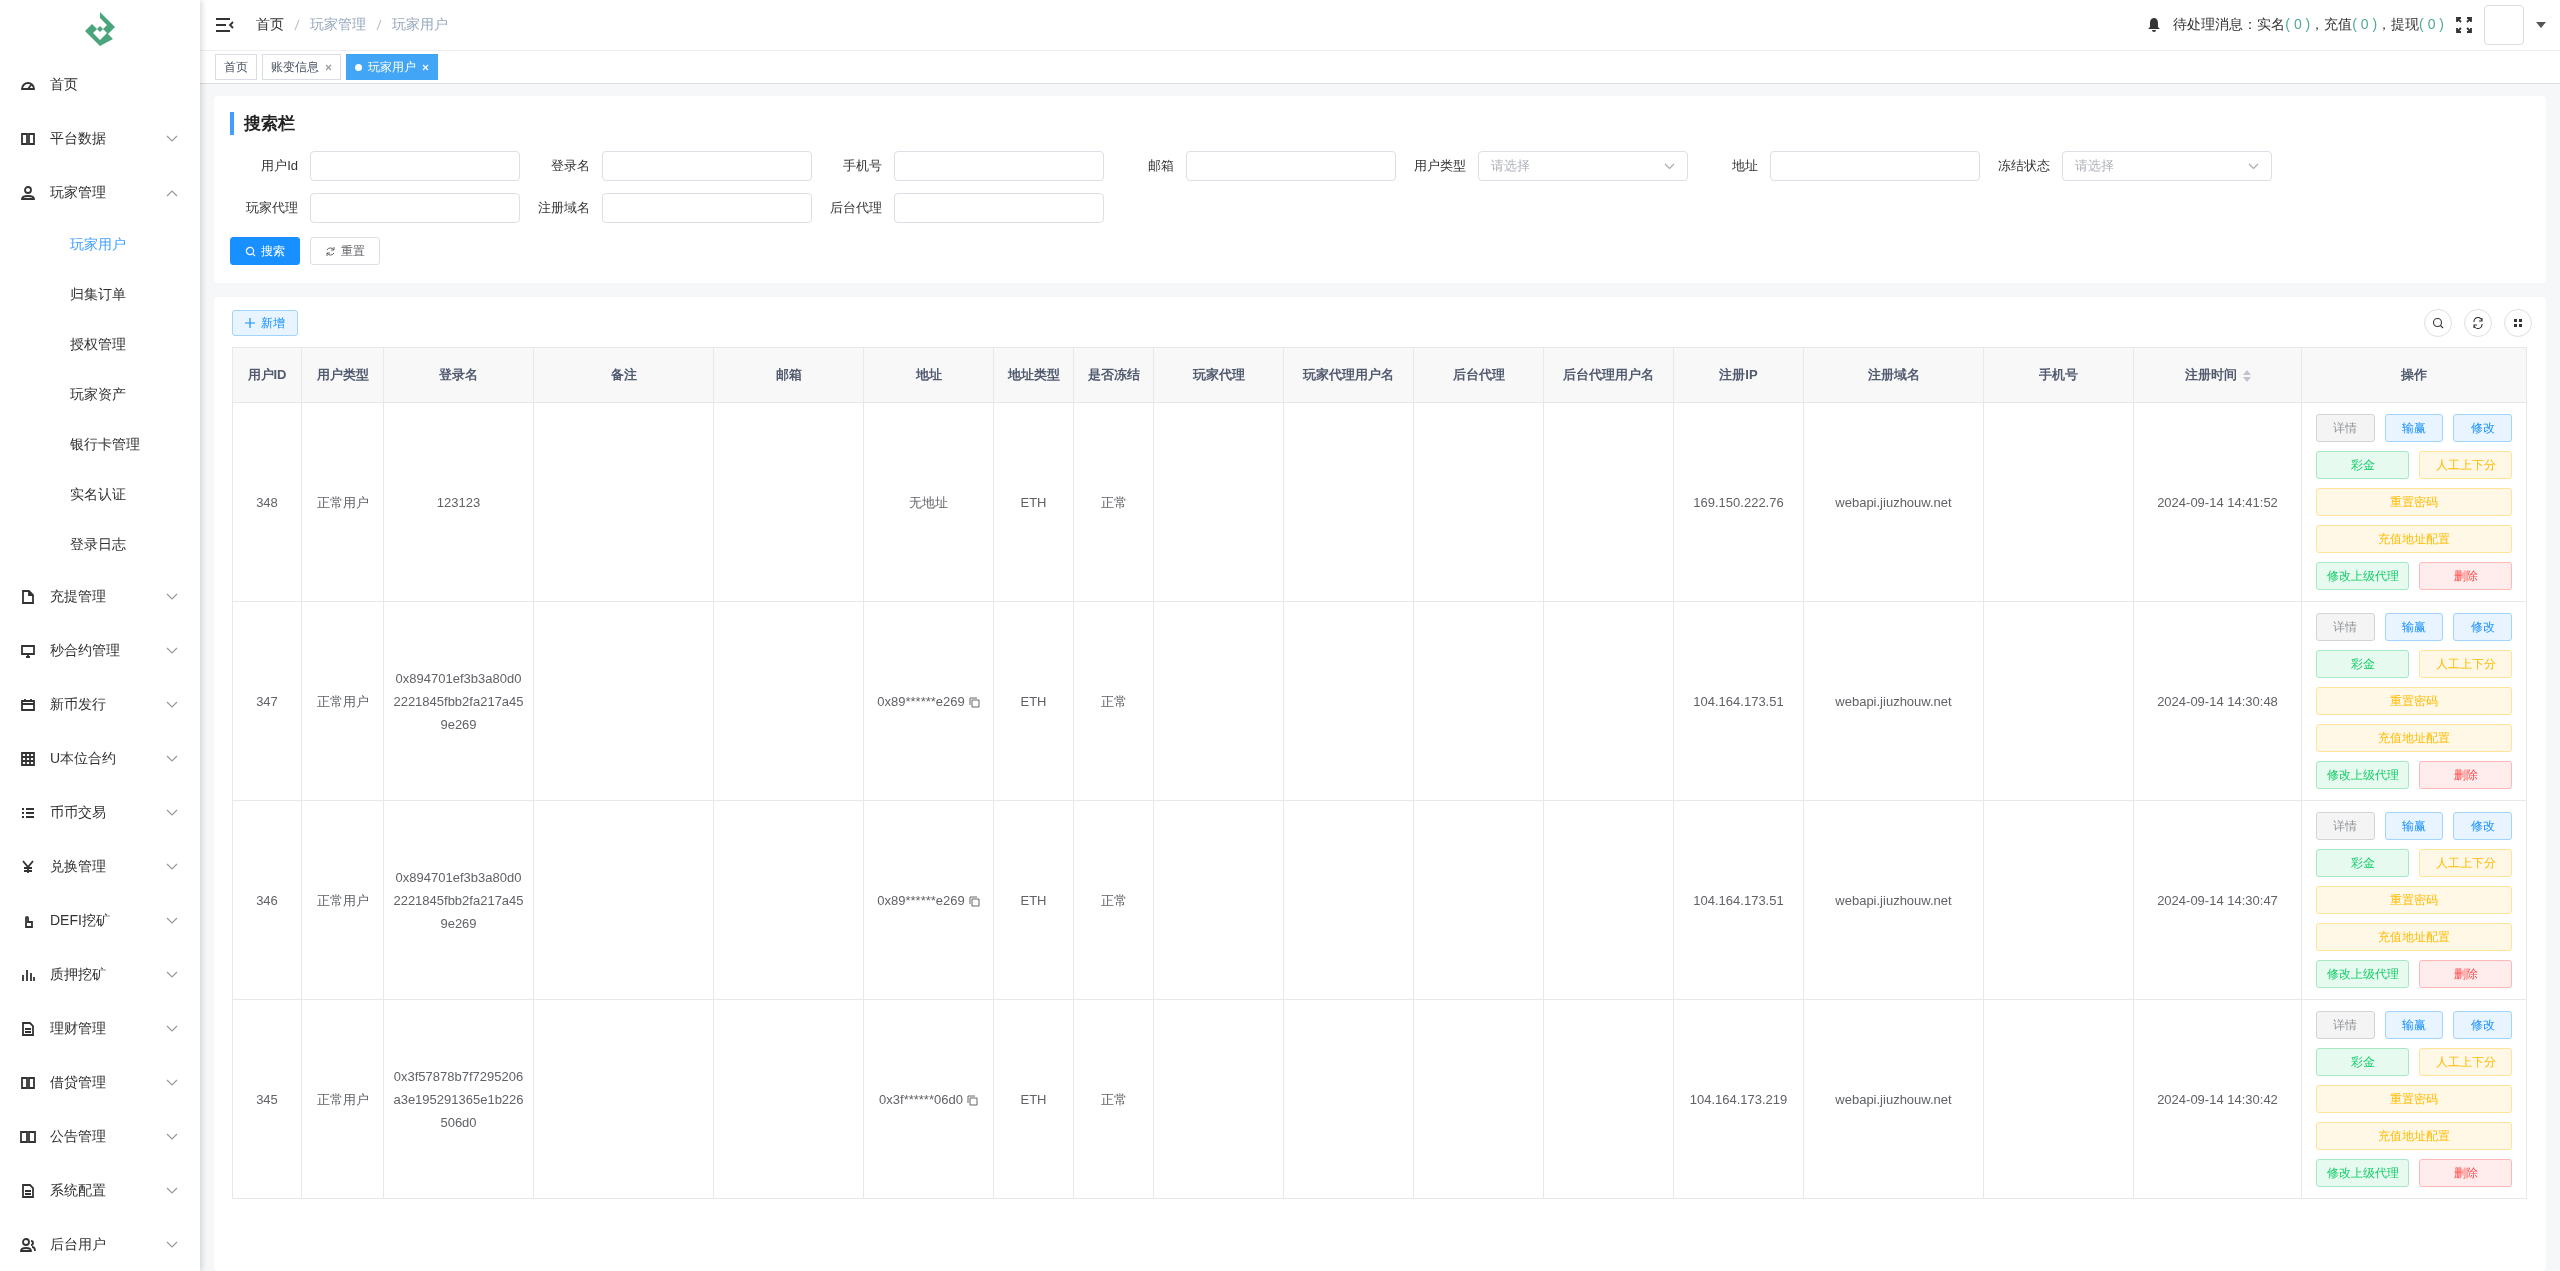  Describe the element at coordinates (1669, 166) in the screenshot. I see `chevron-icon` at that location.